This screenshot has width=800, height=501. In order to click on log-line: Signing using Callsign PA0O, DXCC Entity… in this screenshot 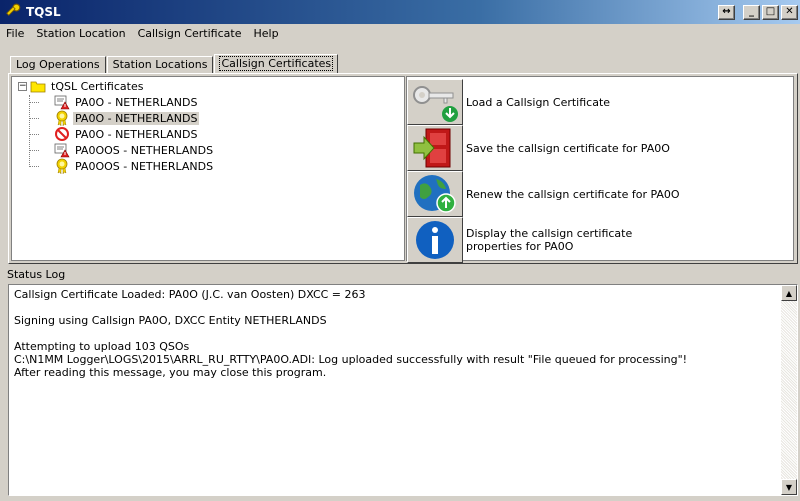, I will do `click(170, 320)`.